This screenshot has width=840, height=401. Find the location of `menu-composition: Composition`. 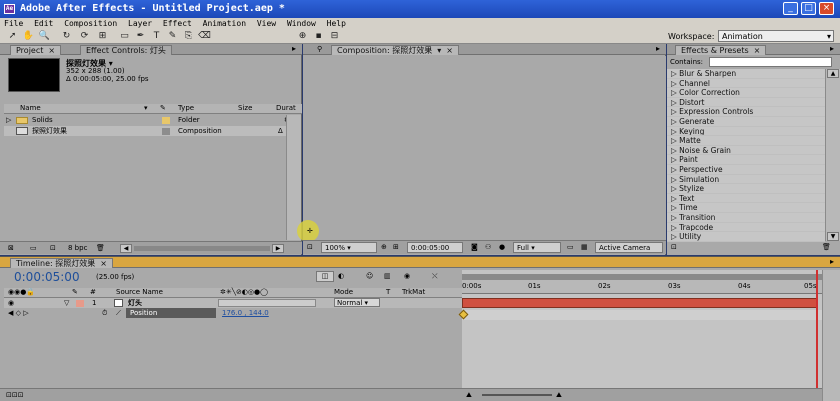

menu-composition: Composition is located at coordinates (90, 23).